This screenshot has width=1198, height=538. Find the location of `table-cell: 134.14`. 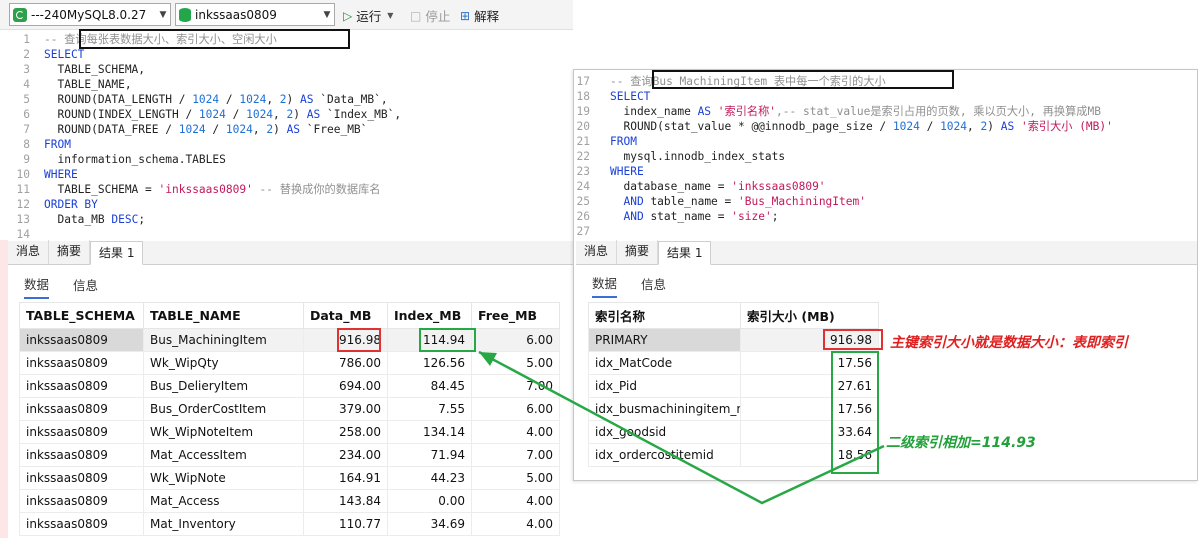

table-cell: 134.14 is located at coordinates (429, 432).